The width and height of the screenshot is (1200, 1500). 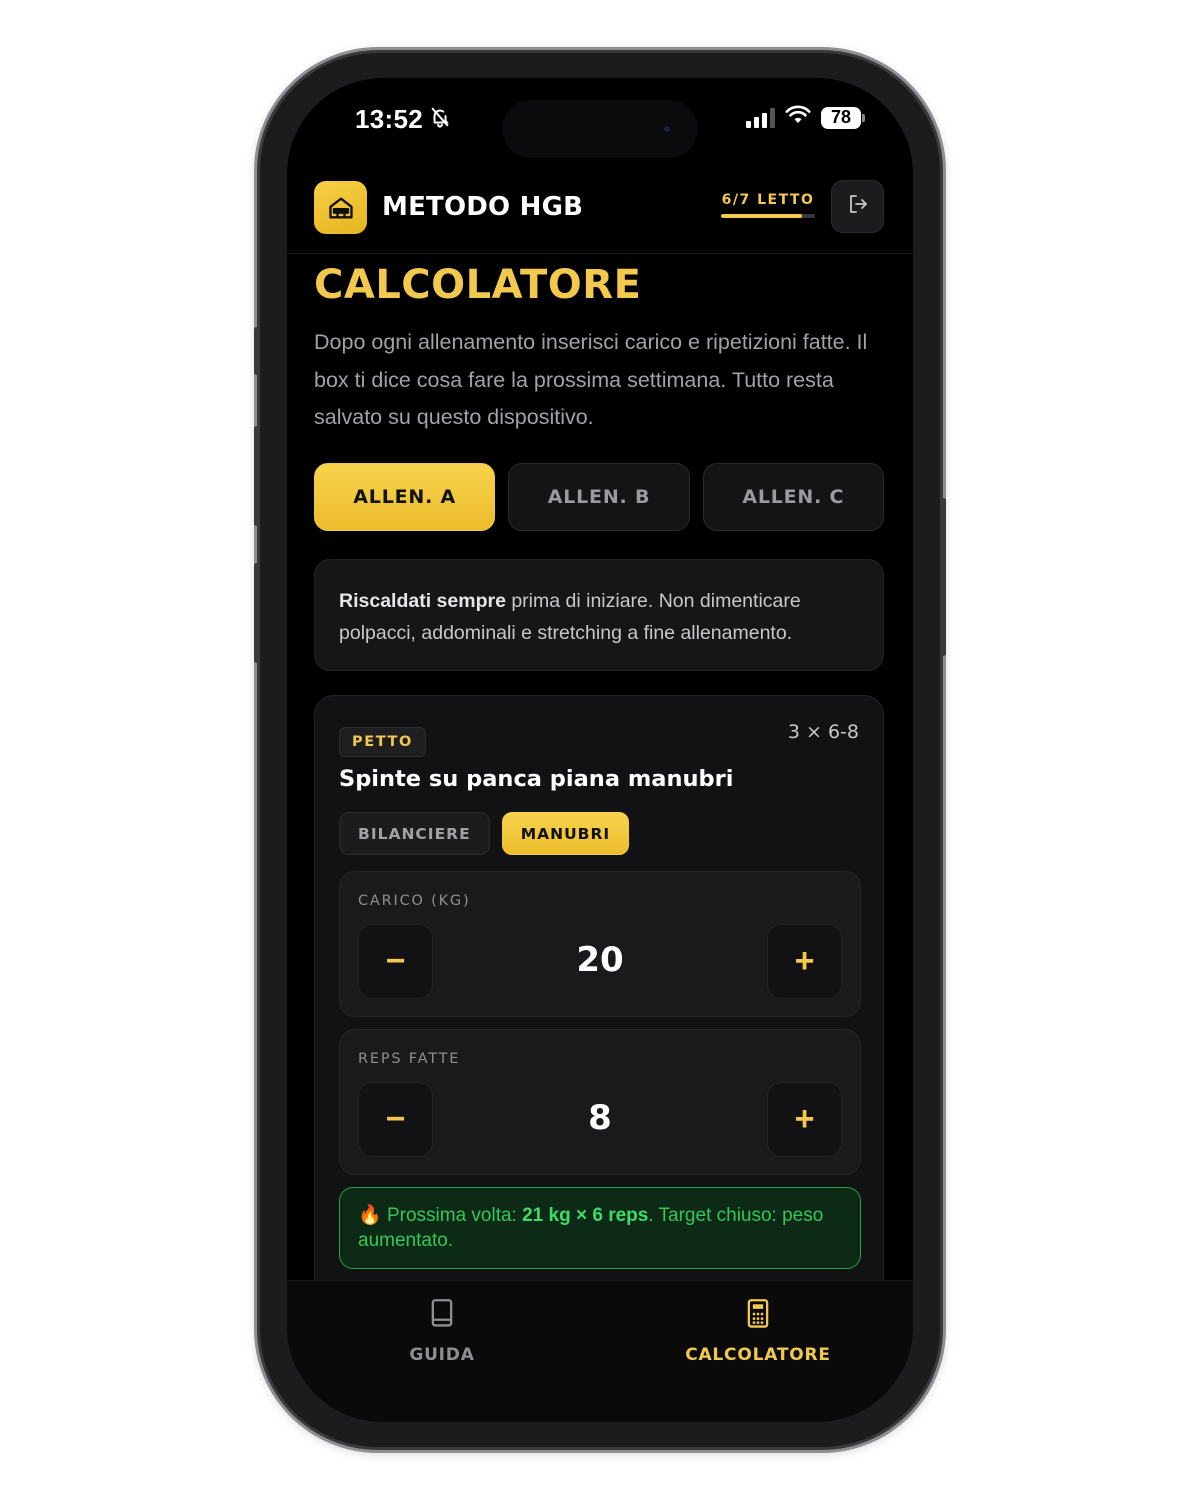 I want to click on page-title: CALCOLATORE, so click(x=478, y=285).